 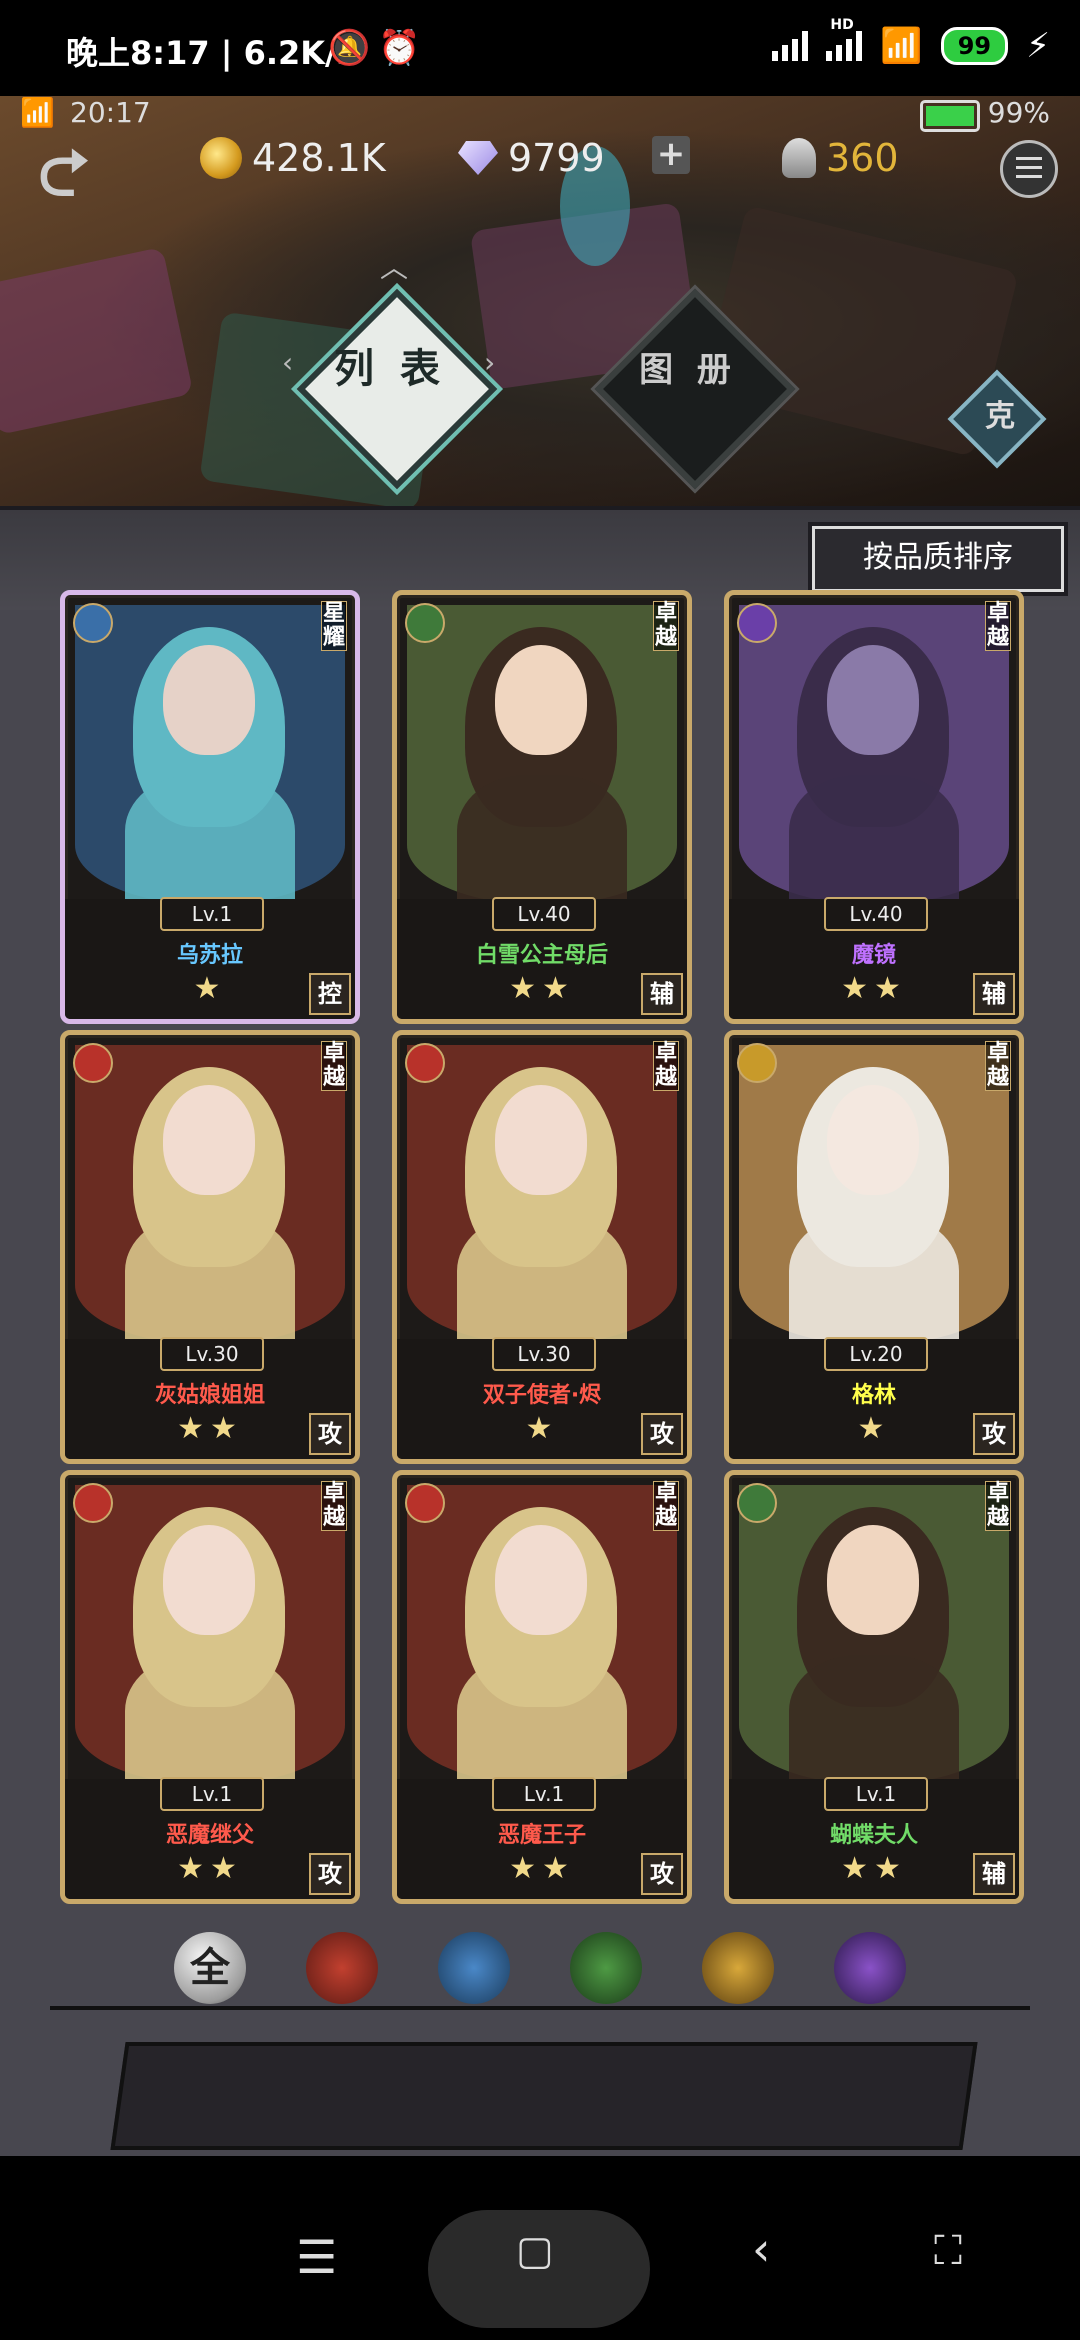 What do you see at coordinates (556, 158) in the screenshot?
I see `gem-value: 9799` at bounding box center [556, 158].